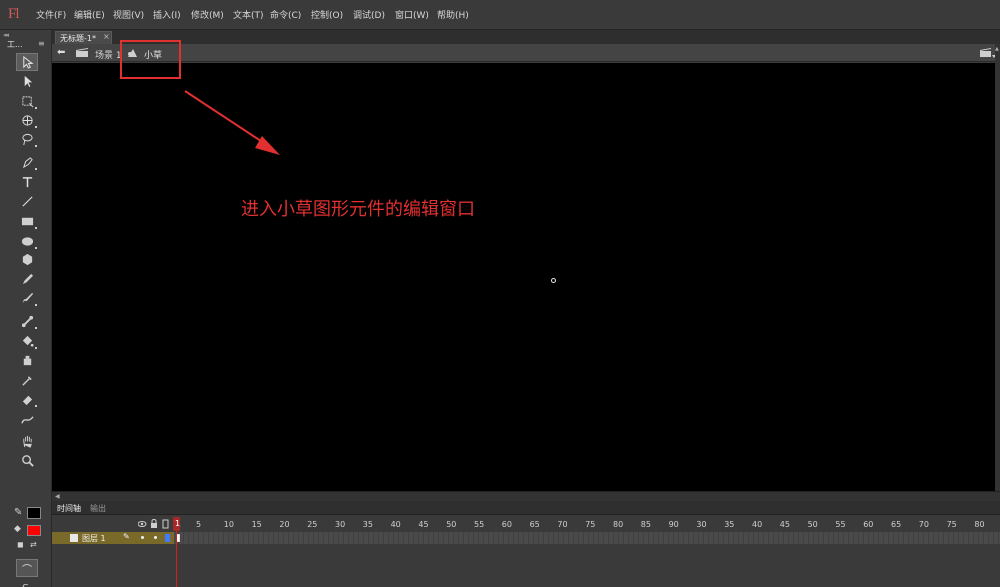  What do you see at coordinates (284, 524) in the screenshot?
I see `frame-number-label: 20` at bounding box center [284, 524].